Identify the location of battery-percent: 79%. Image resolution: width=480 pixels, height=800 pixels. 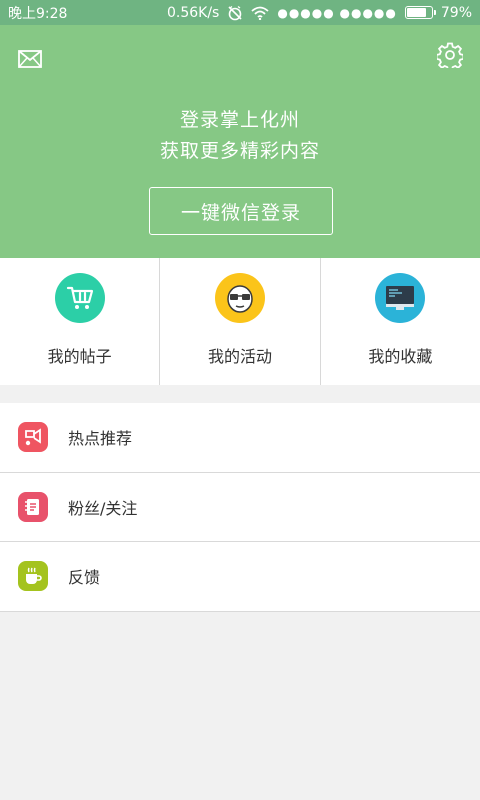
(456, 12).